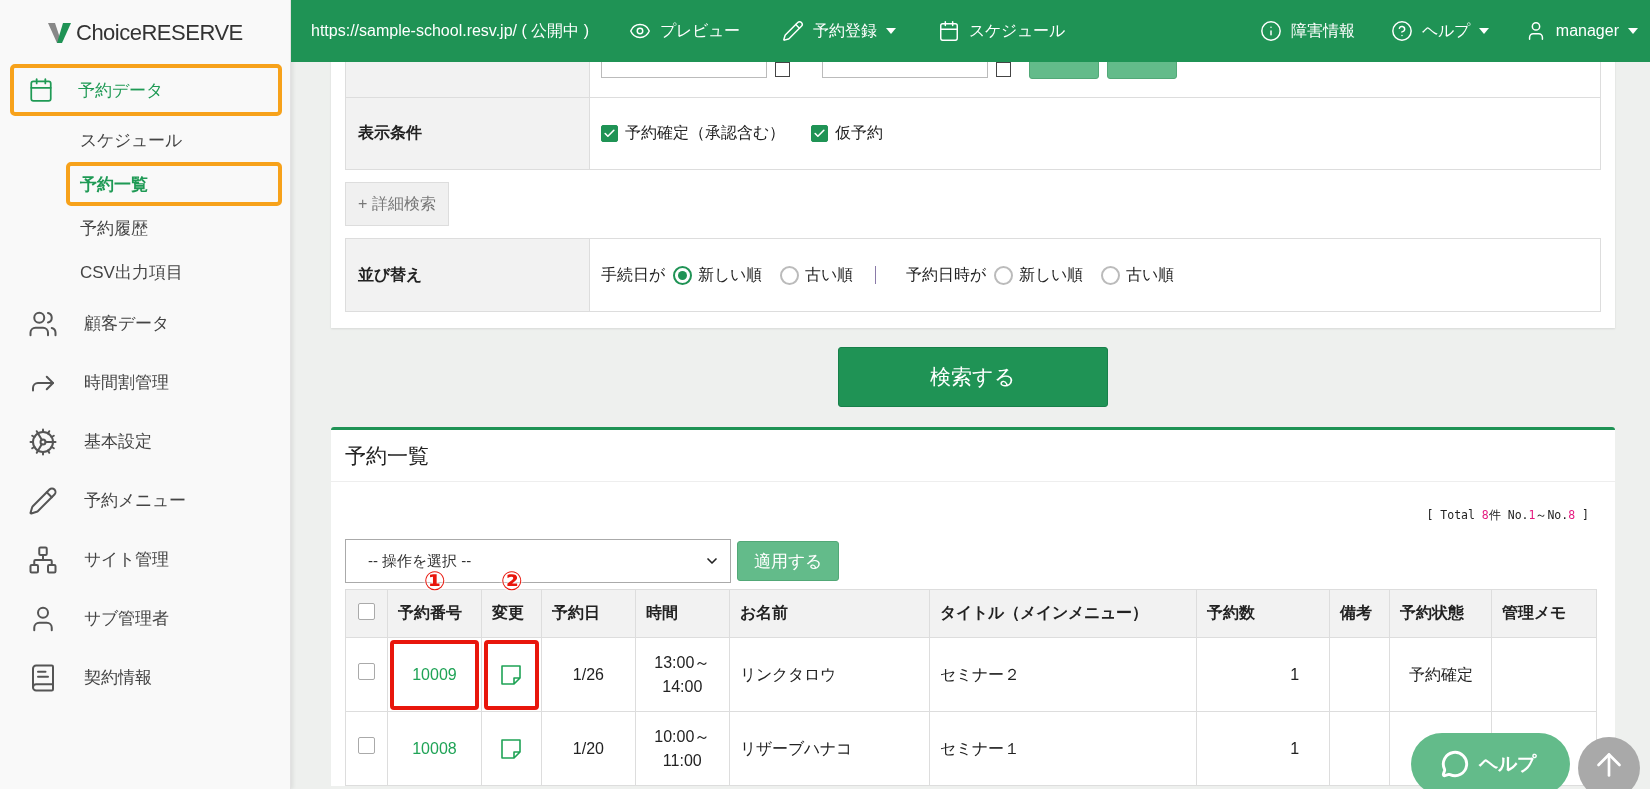 The width and height of the screenshot is (1650, 789). Describe the element at coordinates (980, 674) in the screenshot. I see `table-cell: セミナー２` at that location.